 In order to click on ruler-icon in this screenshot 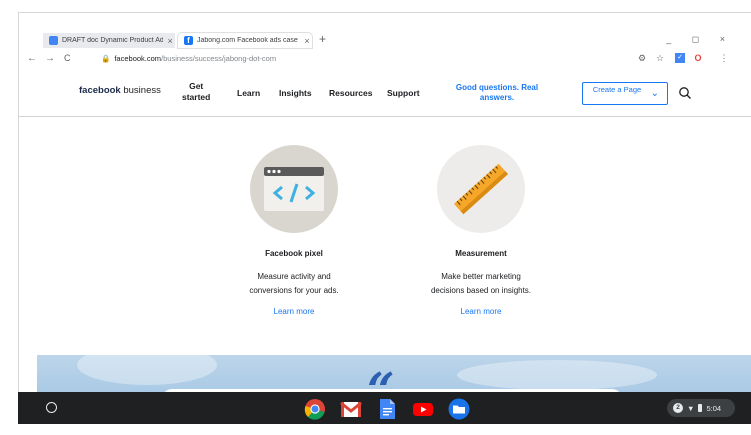, I will do `click(481, 189)`.